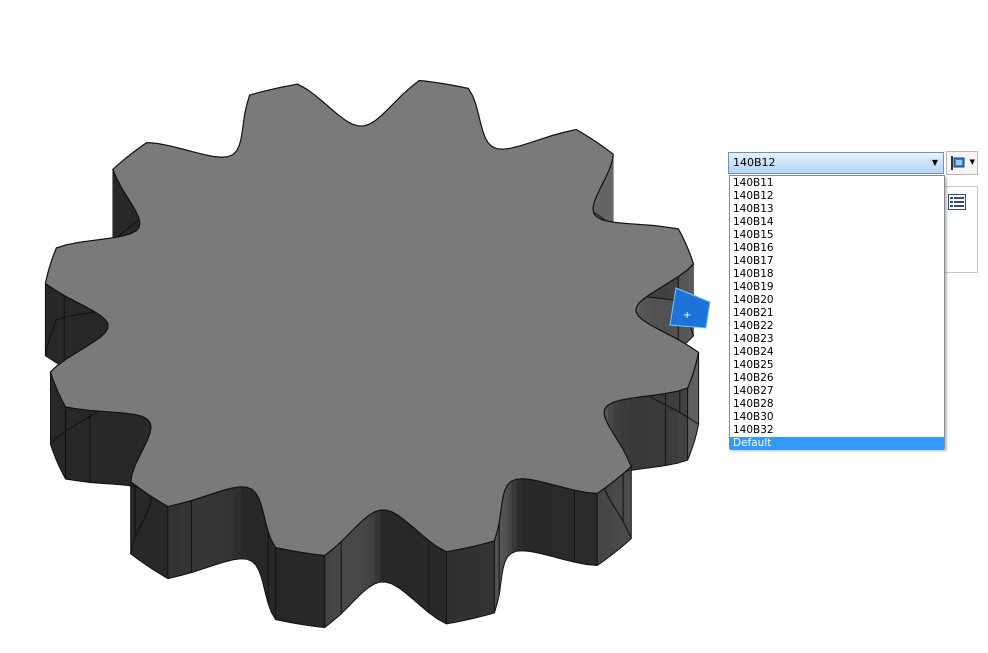  What do you see at coordinates (837, 261) in the screenshot?
I see `dropdown-option: 140B17` at bounding box center [837, 261].